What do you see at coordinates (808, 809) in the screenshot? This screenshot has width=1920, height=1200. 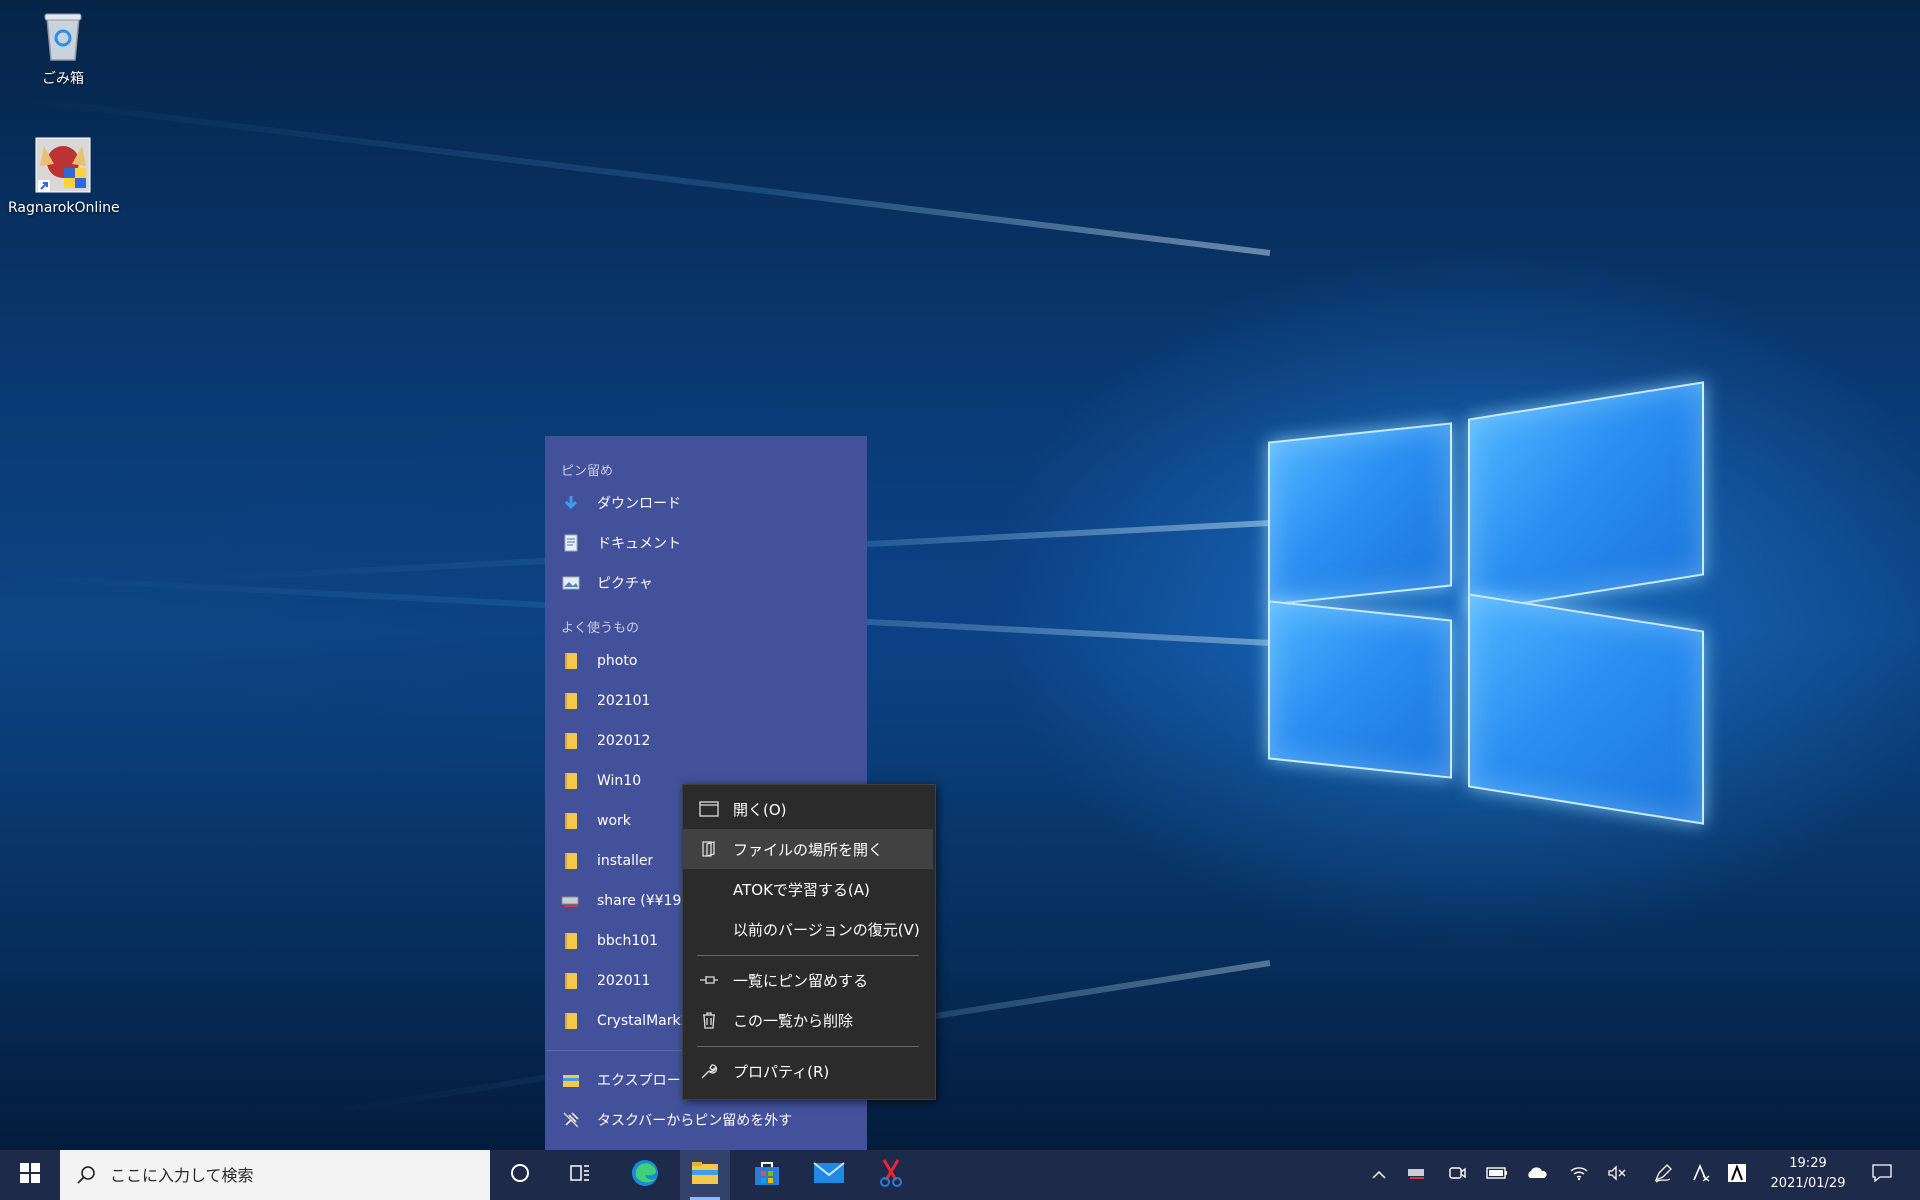 I see `menu-item-open: 開く(O)` at bounding box center [808, 809].